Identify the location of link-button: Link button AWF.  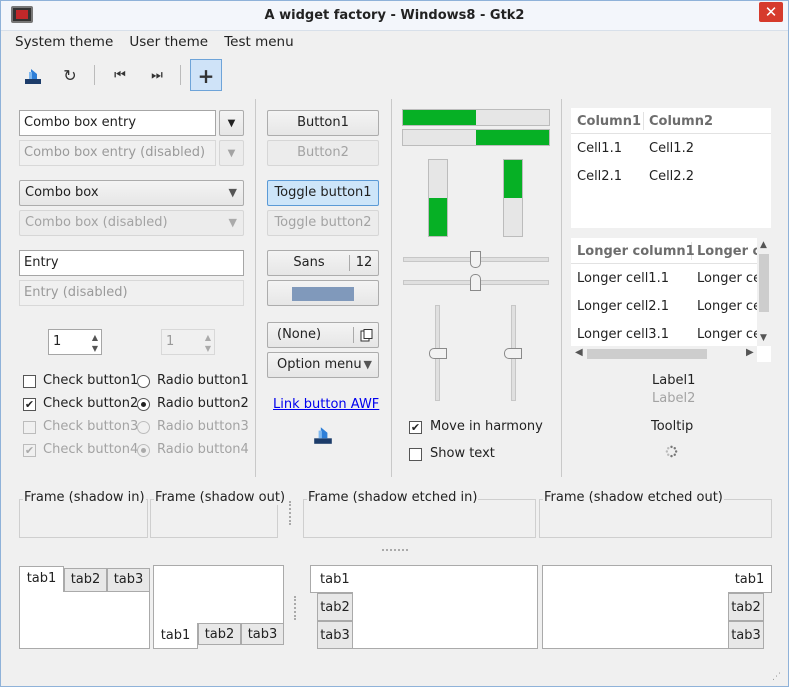
(326, 404).